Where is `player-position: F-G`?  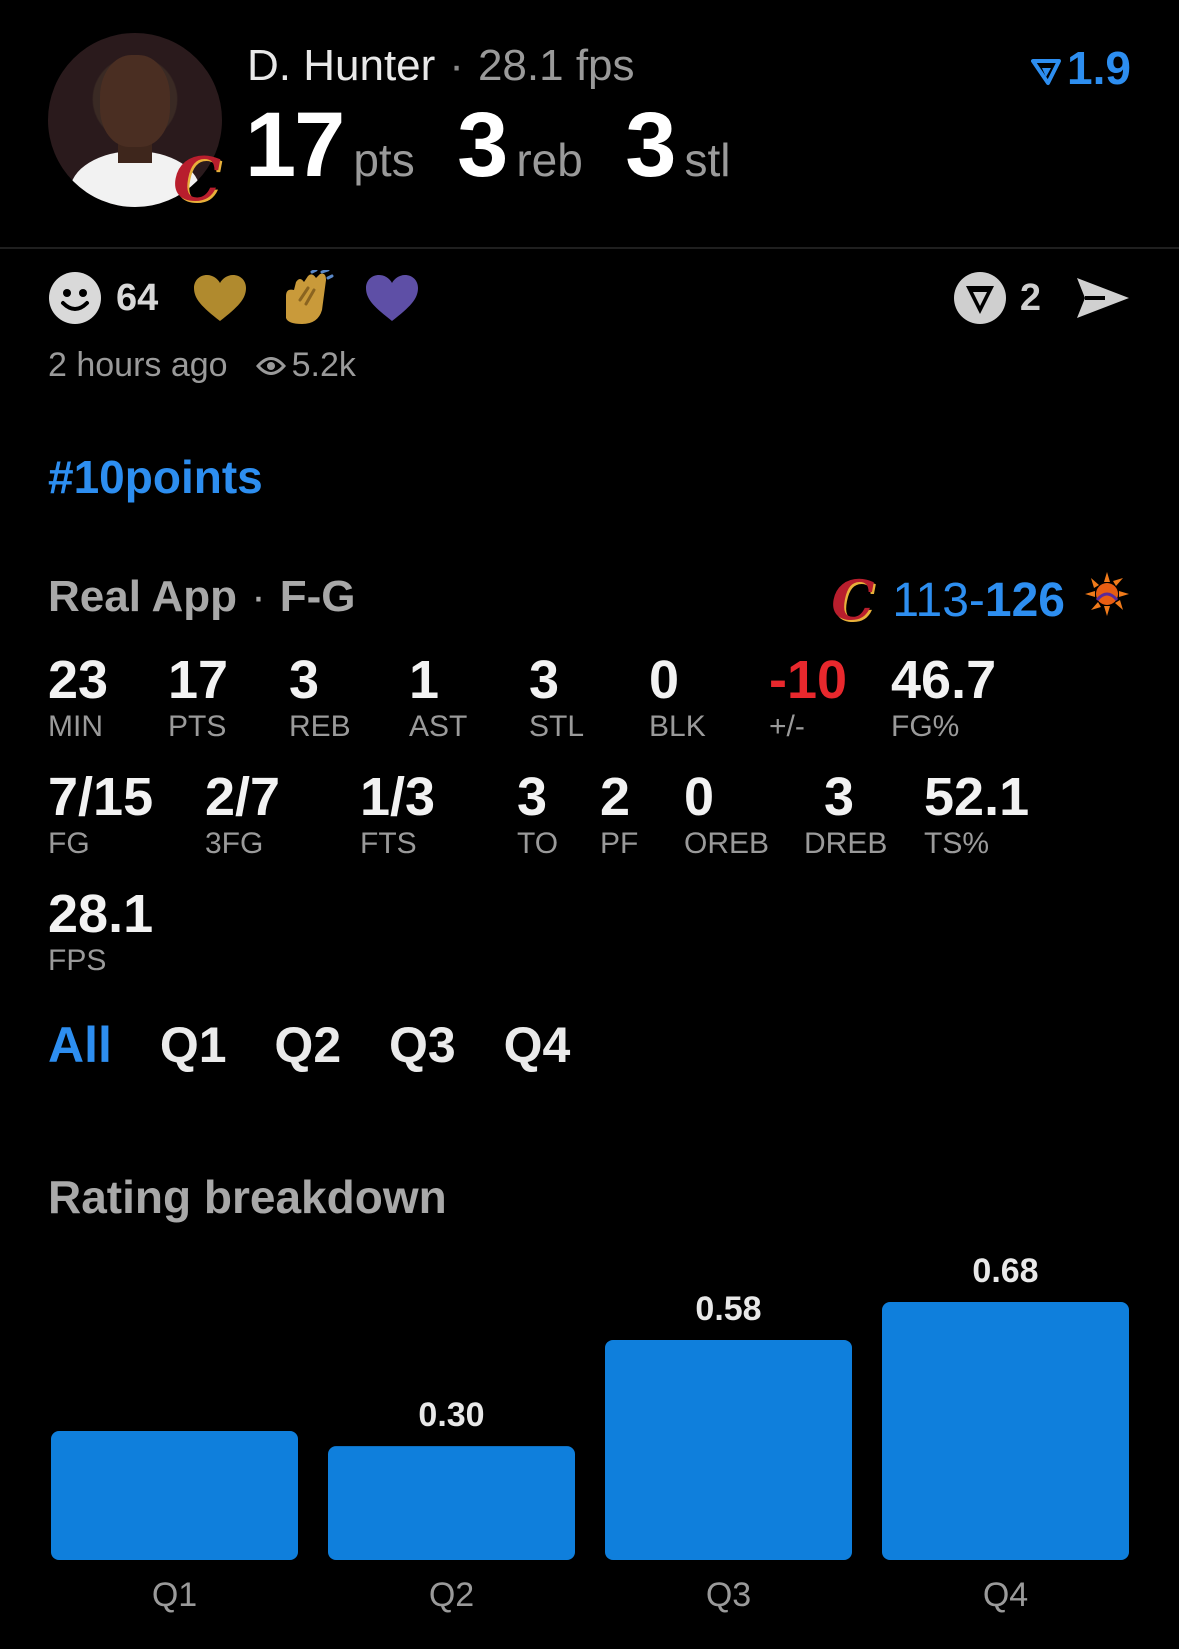
player-position: F-G is located at coordinates (317, 596).